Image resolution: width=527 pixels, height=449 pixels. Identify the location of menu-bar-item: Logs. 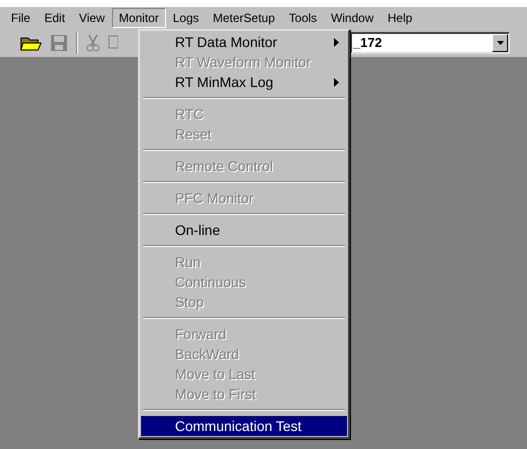
(186, 18).